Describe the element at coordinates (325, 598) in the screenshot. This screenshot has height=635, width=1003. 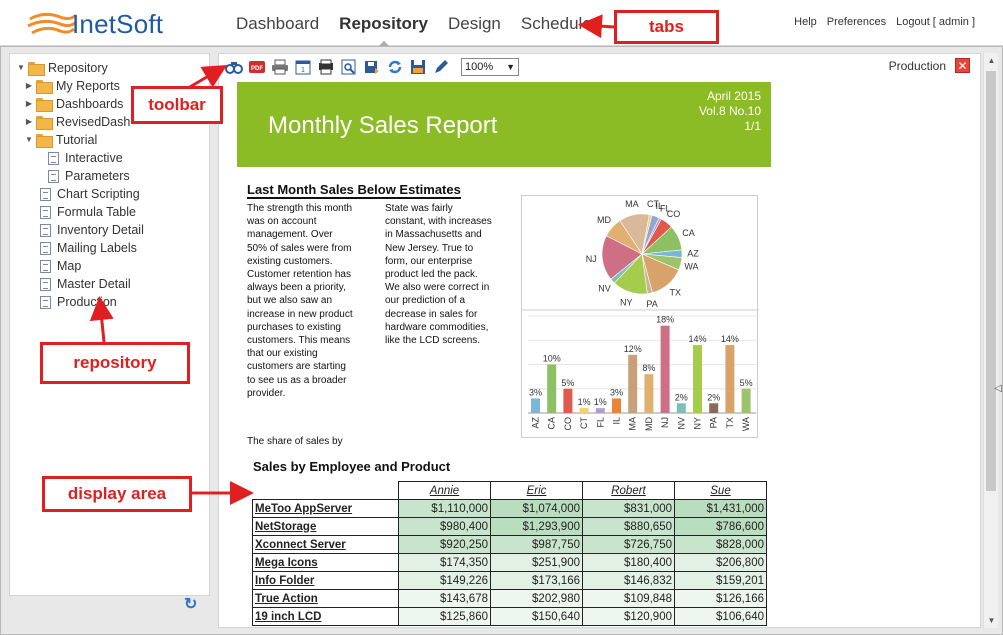
I see `product-link: True Action` at that location.